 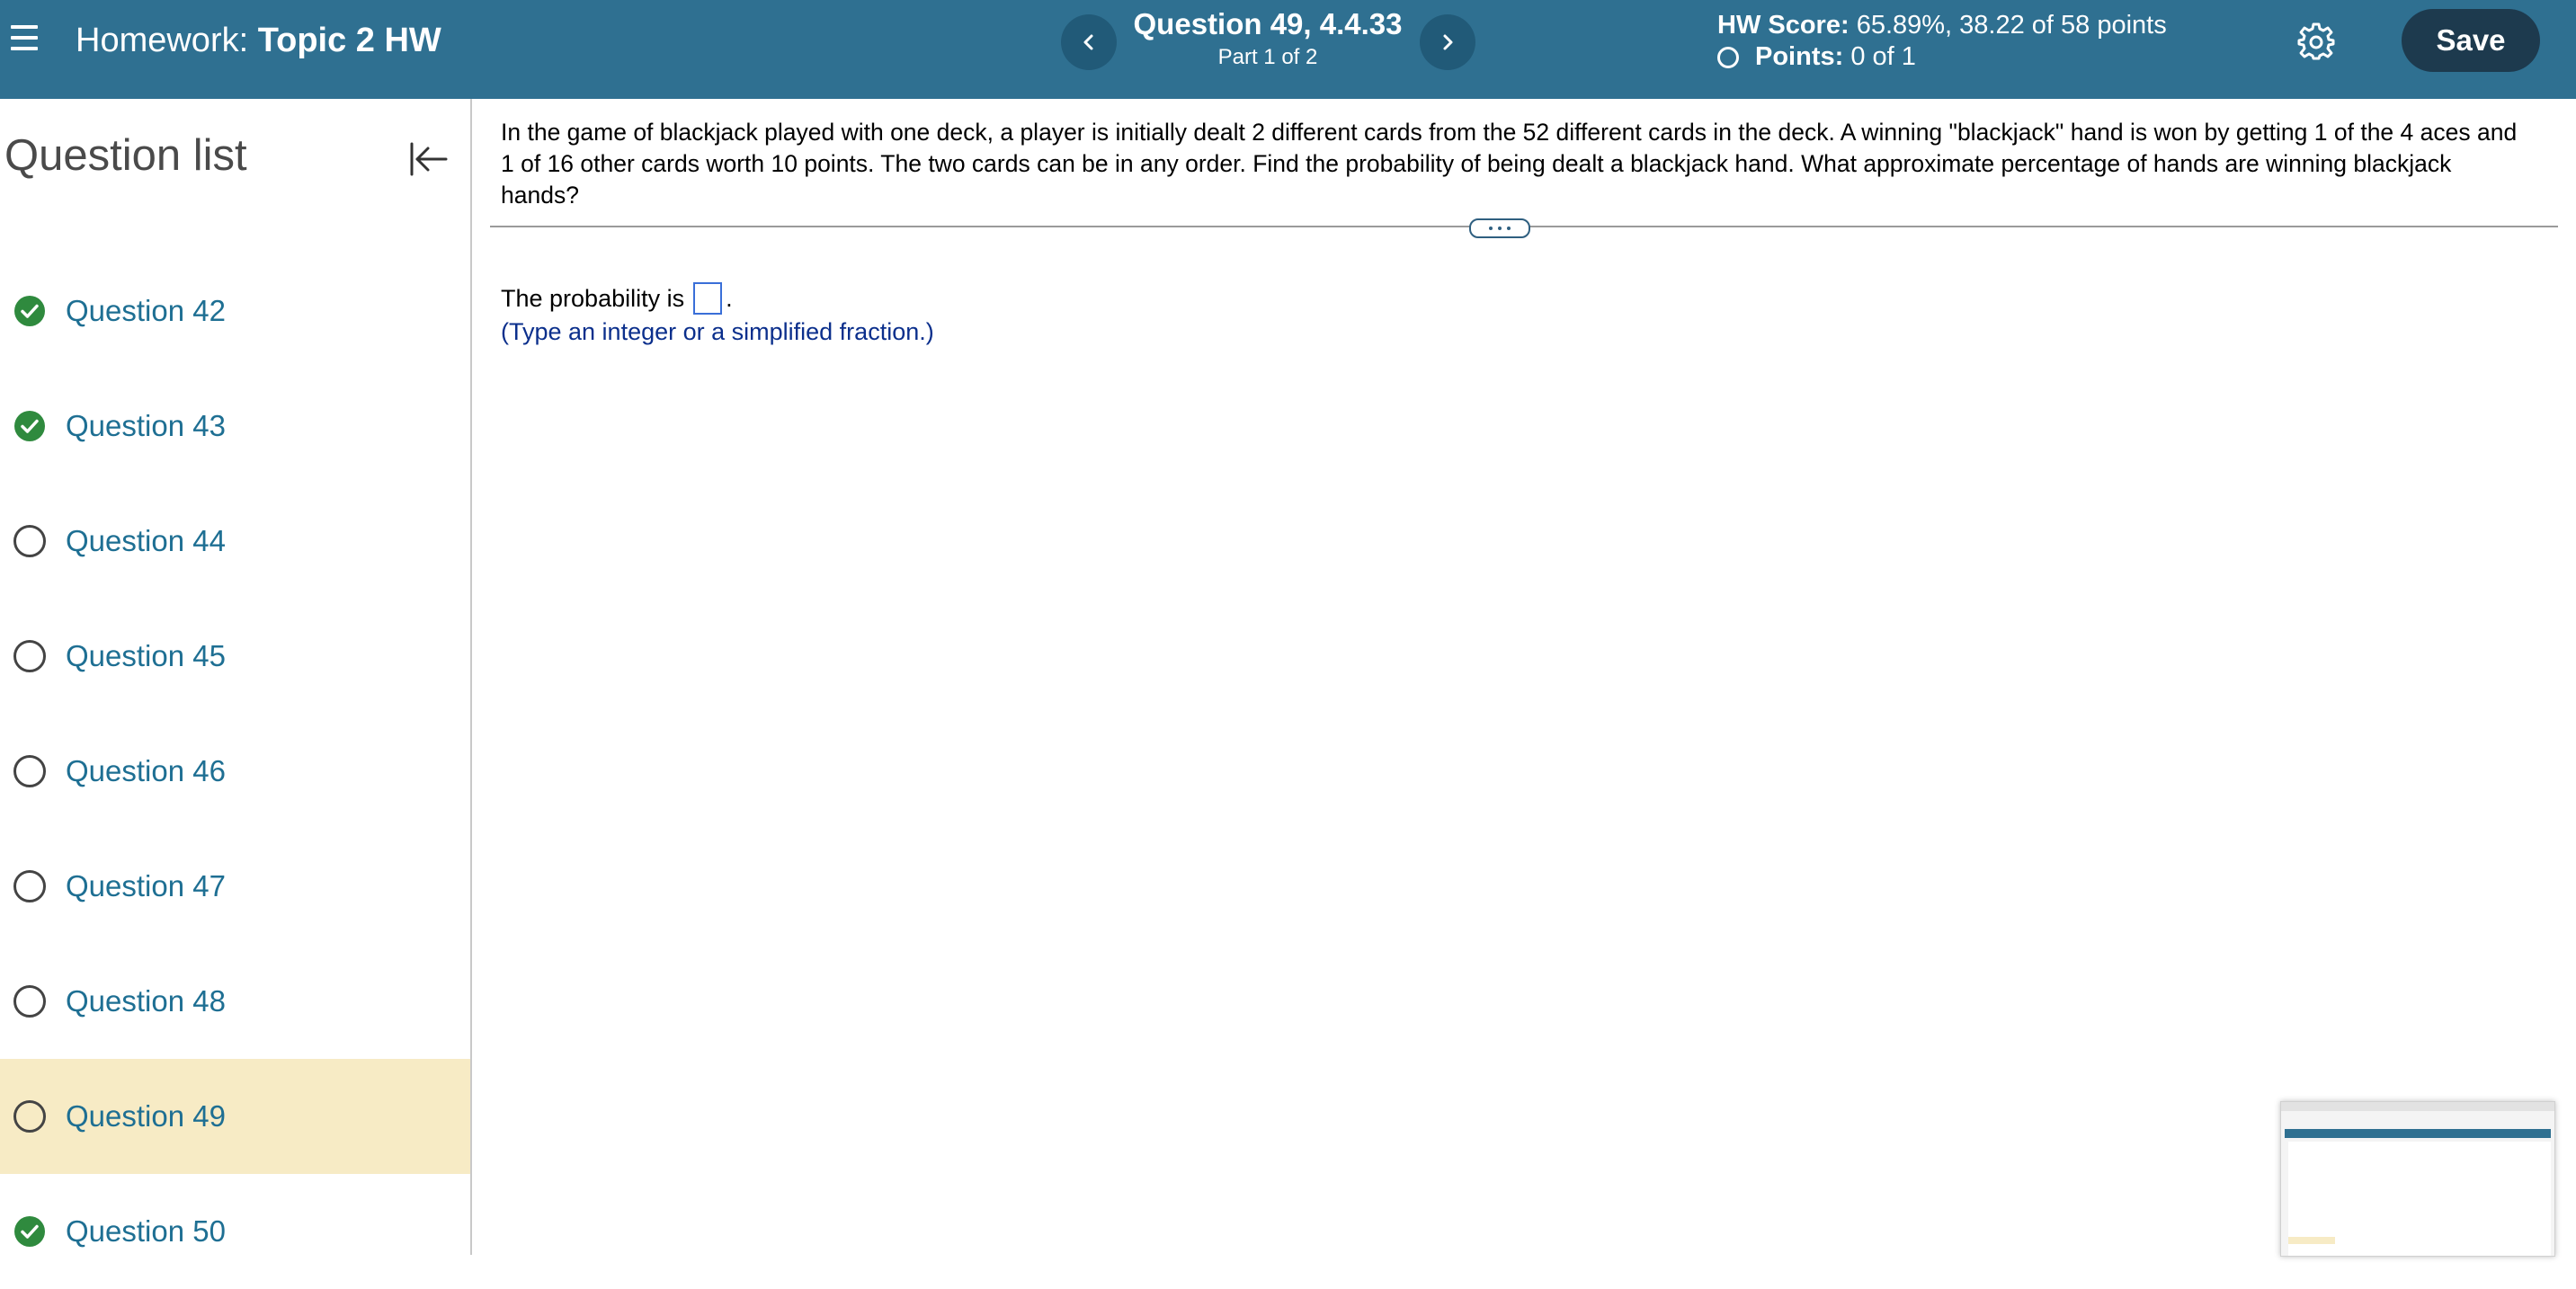 What do you see at coordinates (349, 40) in the screenshot?
I see `homework-name: Topic 2 HW` at bounding box center [349, 40].